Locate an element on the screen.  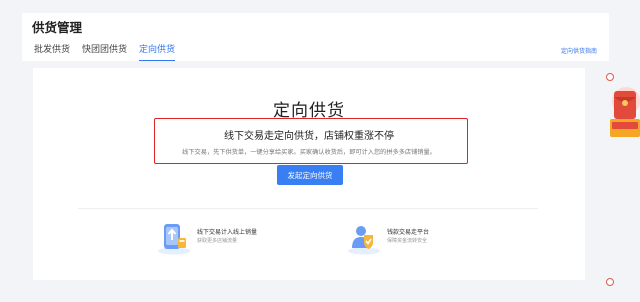
feature-safety: 钱款交易走平台 保障资金流转安全 is located at coordinates (387, 237).